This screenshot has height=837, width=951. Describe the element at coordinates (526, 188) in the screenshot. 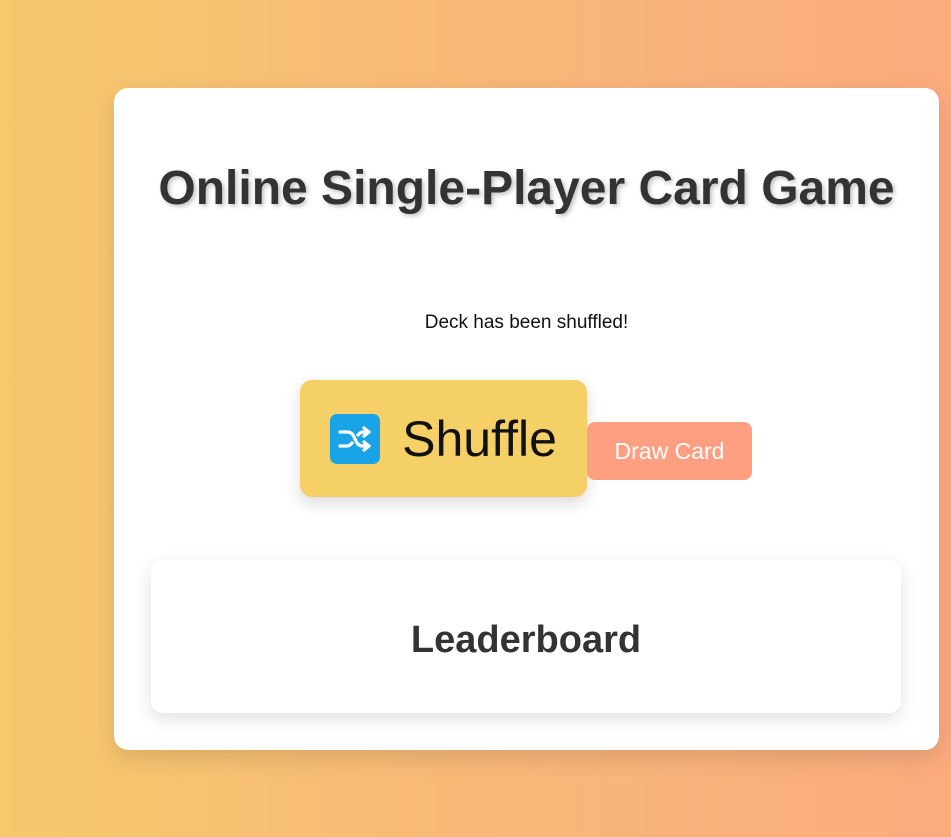

I see `page-title: Online Single-Player Card Game` at that location.